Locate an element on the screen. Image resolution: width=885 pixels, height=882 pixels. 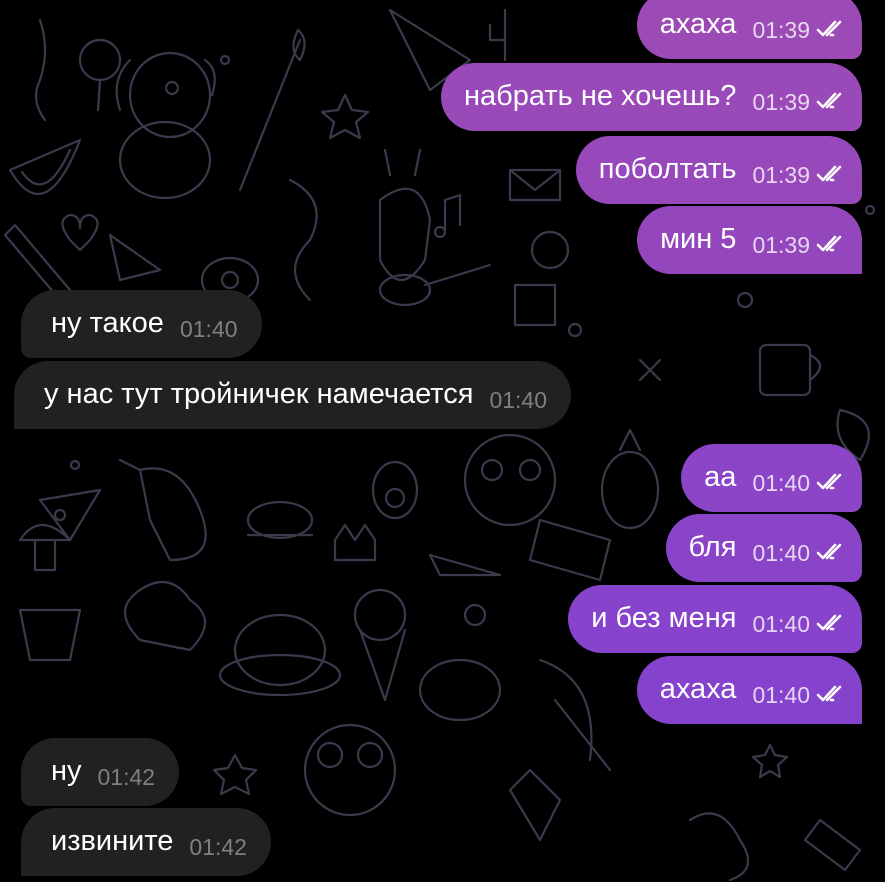
incoming-message-bubble: у нас тут тройничек намечается 01:40 is located at coordinates (293, 395).